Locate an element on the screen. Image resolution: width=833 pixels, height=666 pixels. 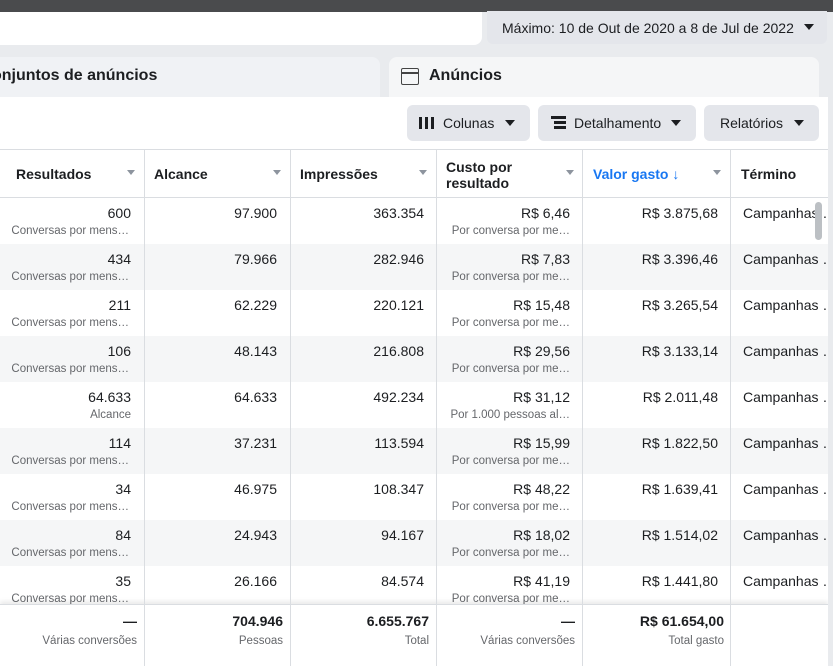
column-header-end-label: Término is located at coordinates (769, 174).